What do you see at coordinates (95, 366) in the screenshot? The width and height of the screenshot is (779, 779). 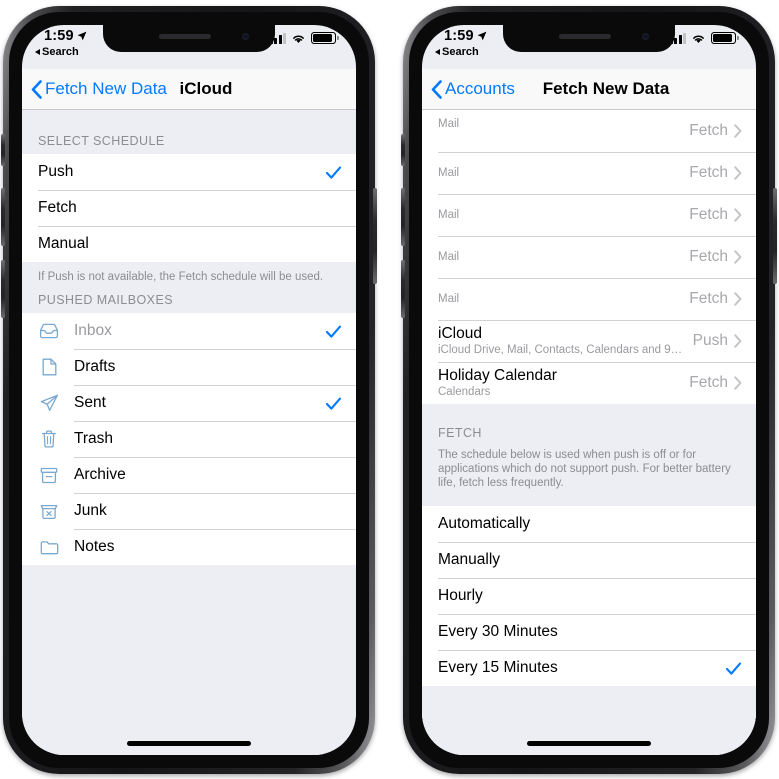 I see `mailbox-label: Drafts` at bounding box center [95, 366].